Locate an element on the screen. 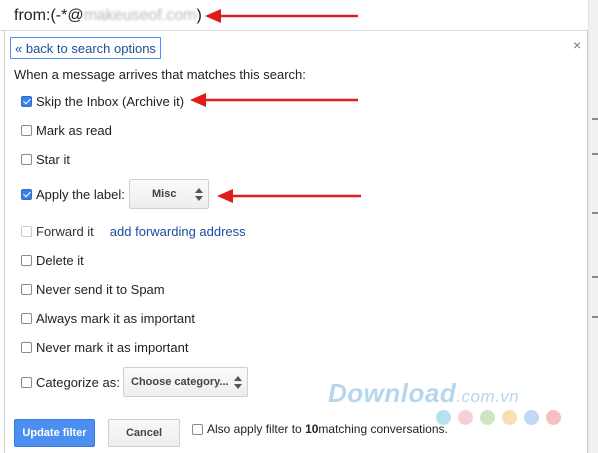 The width and height of the screenshot is (598, 453). label-select-value: Misc is located at coordinates (164, 194).